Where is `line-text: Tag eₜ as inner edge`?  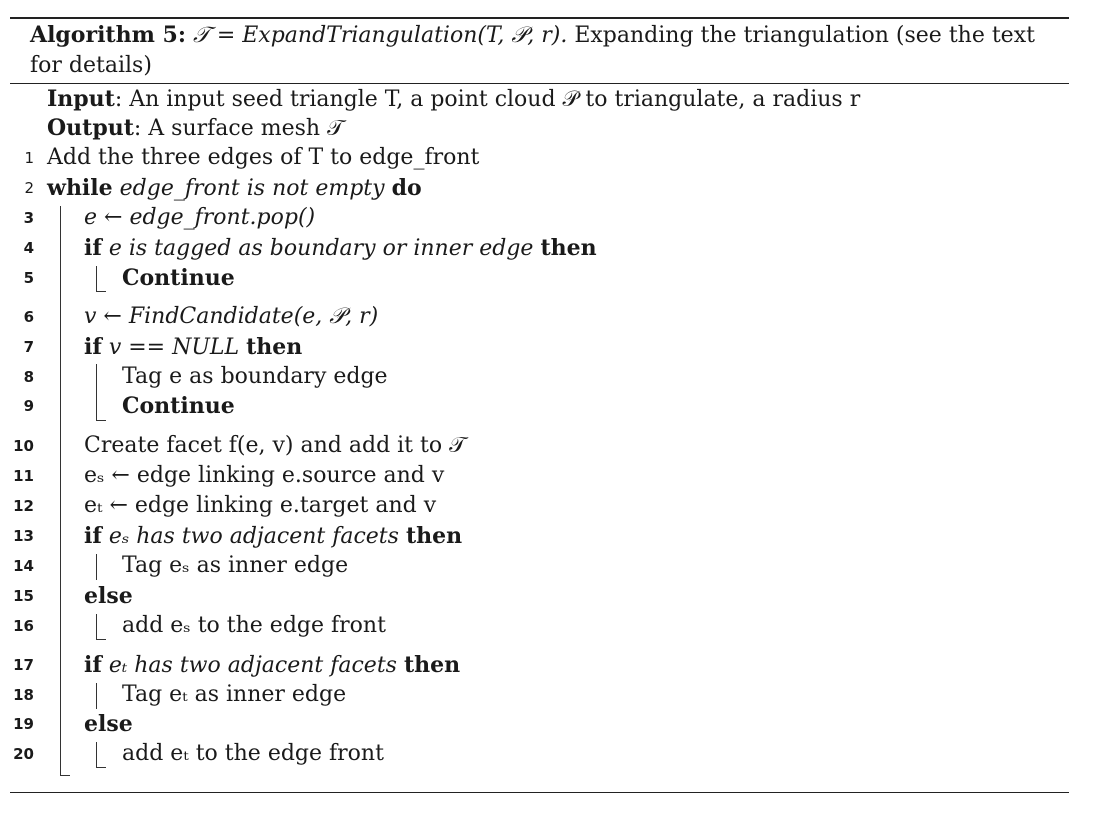 line-text: Tag eₜ as inner edge is located at coordinates (234, 694).